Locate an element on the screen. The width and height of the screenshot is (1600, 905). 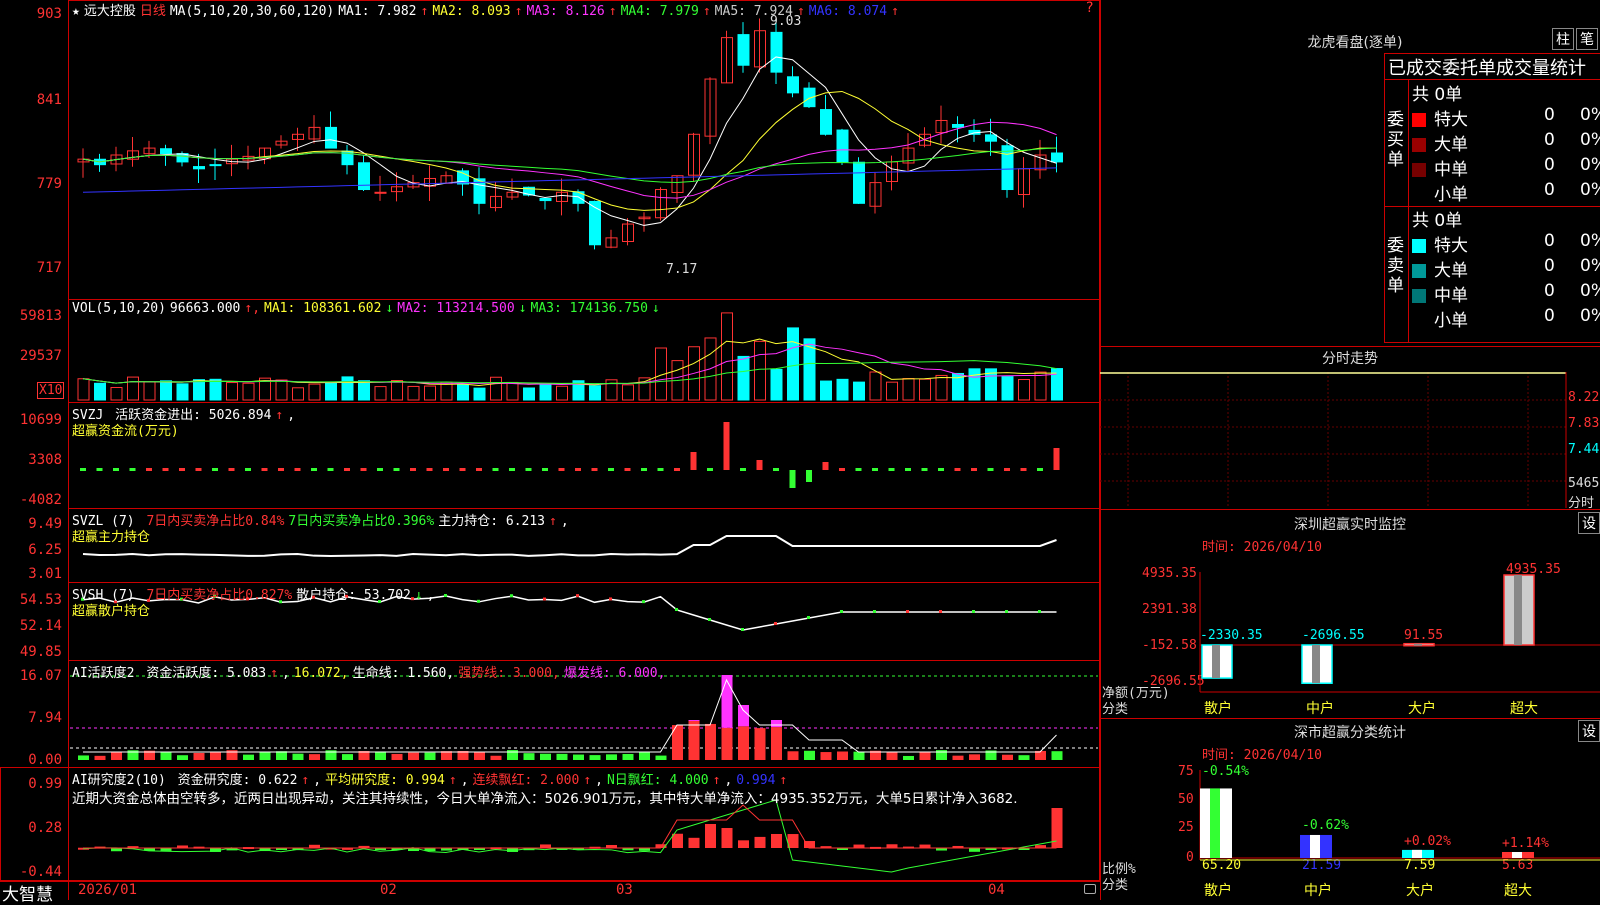
tick-toggle-button: 笔 is located at coordinates (1587, 39).